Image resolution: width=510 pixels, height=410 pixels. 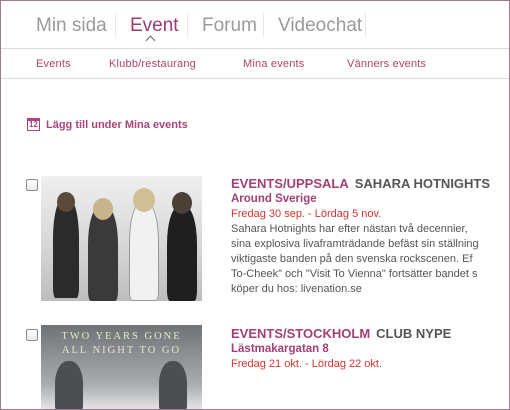 I want to click on event-category: EVENTS/UPPSALA, so click(x=290, y=183).